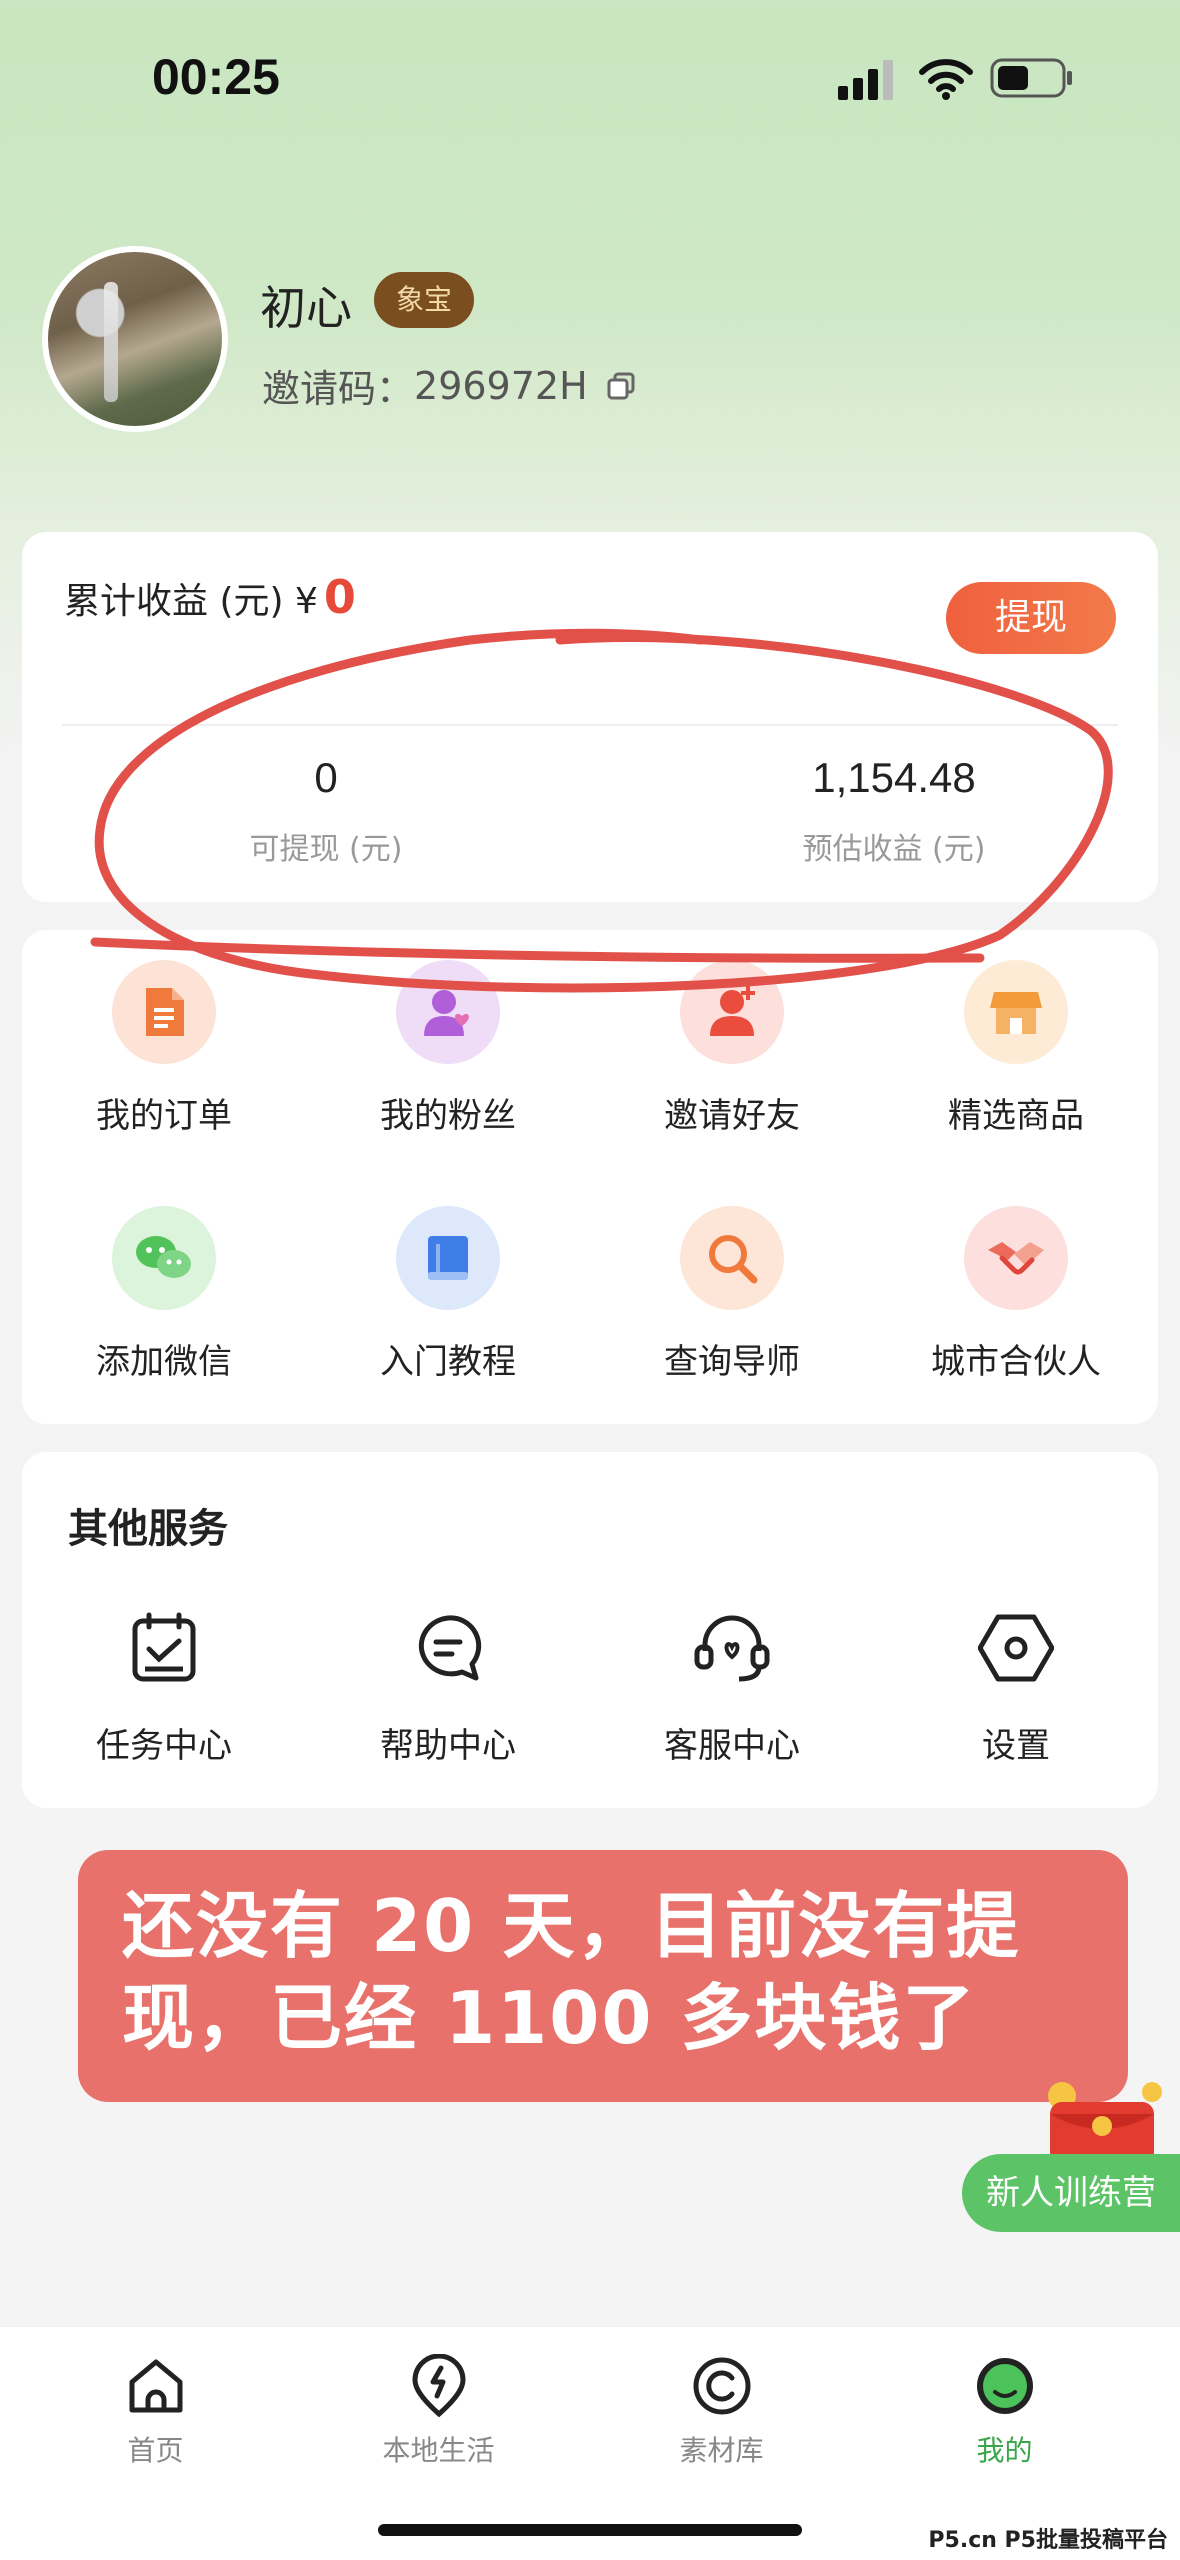 The height and width of the screenshot is (2560, 1180). Describe the element at coordinates (732, 1746) in the screenshot. I see `service-label: 客服中心` at that location.